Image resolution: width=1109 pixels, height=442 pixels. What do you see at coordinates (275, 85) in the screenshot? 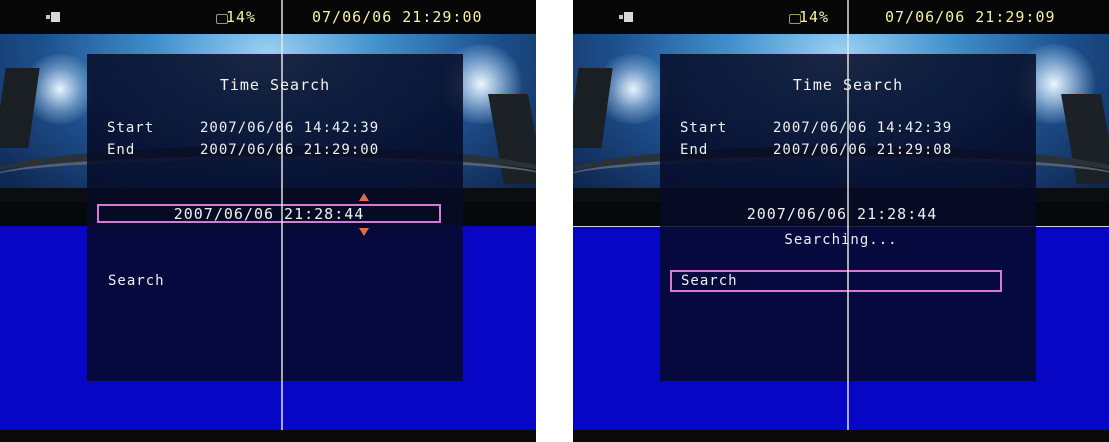
I see `dialog-title: Time Search` at bounding box center [275, 85].